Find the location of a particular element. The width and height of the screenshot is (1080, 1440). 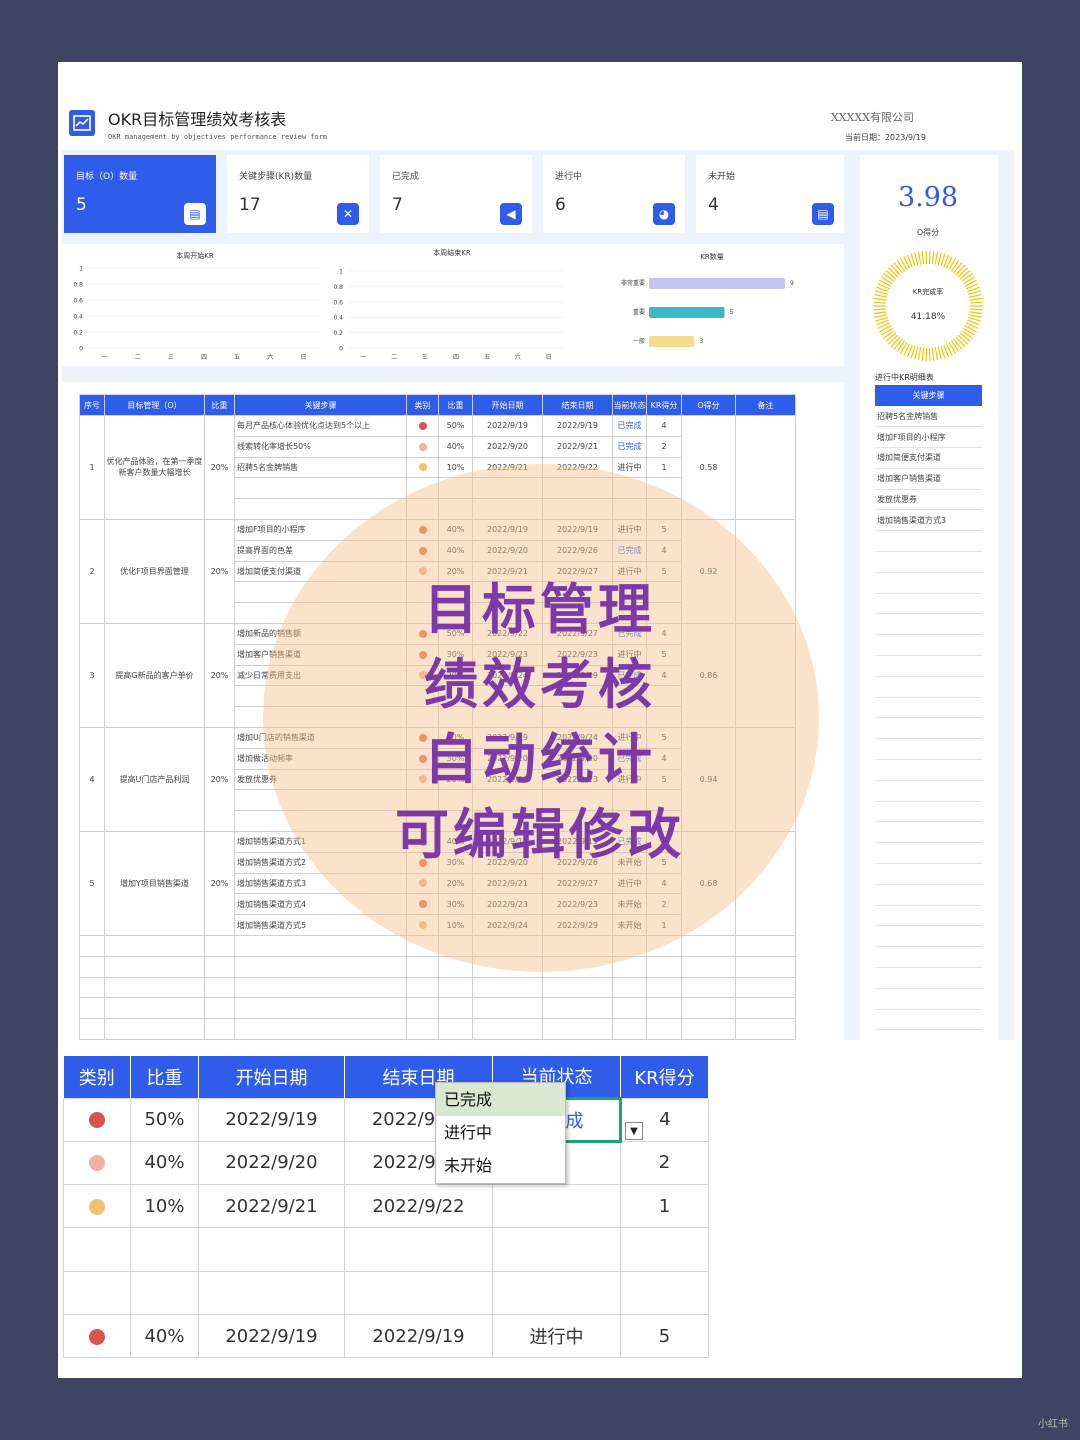

side-table-cell: 增加F项目的小程序 is located at coordinates (928, 437).